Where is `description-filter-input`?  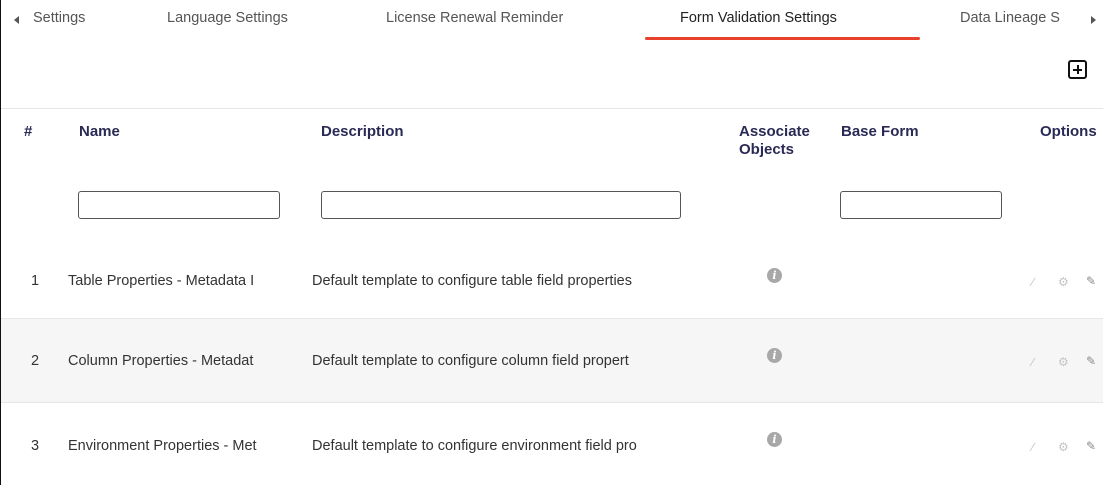
description-filter-input is located at coordinates (501, 205).